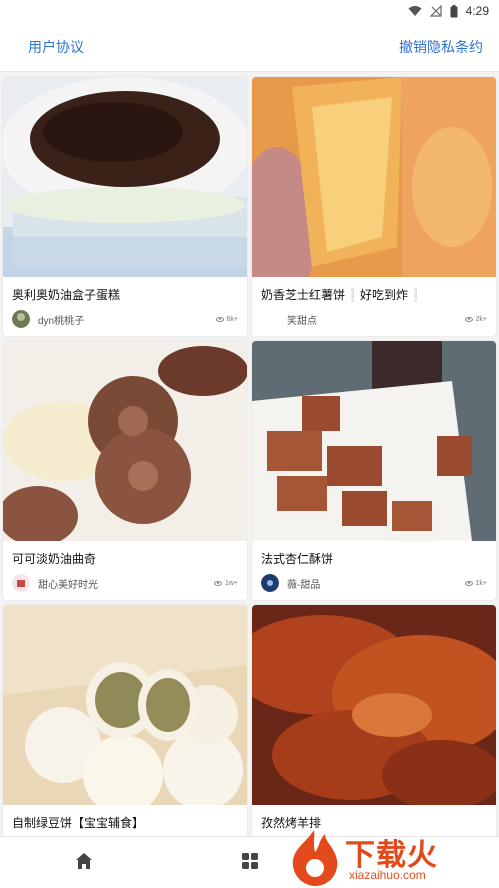  What do you see at coordinates (54, 559) in the screenshot?
I see `recipe-title: 可可淡奶油曲奇` at bounding box center [54, 559].